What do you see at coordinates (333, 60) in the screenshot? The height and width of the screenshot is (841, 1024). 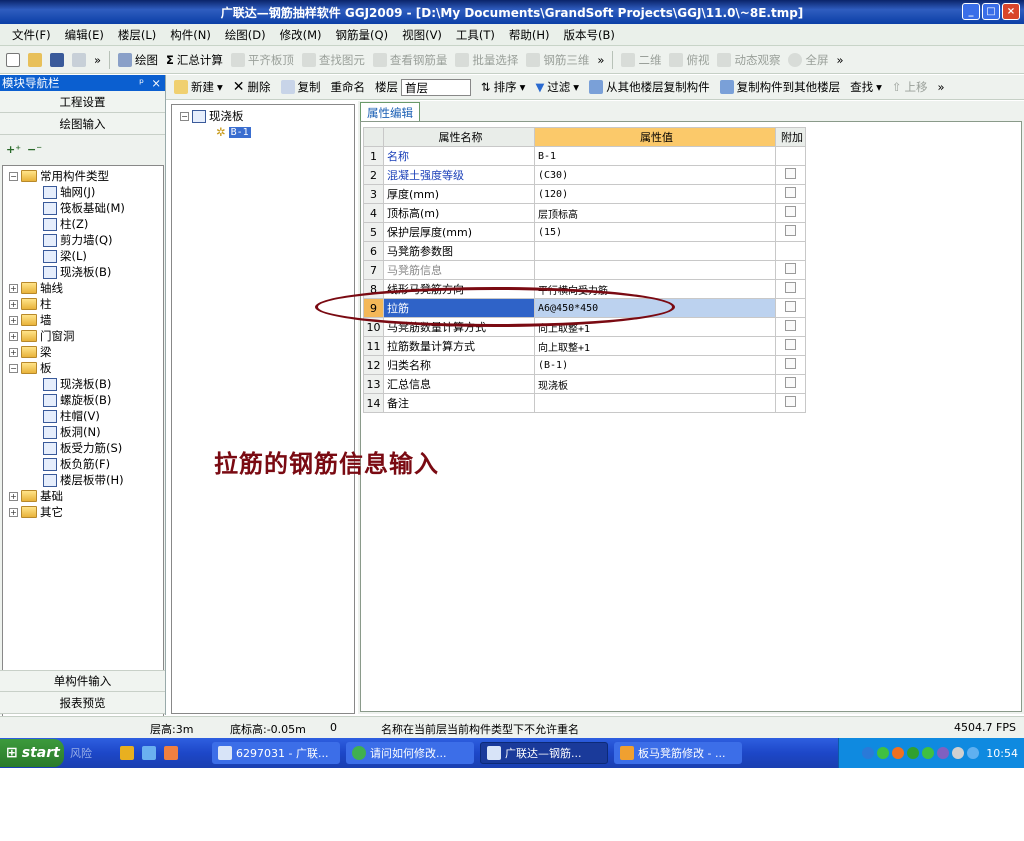 I see `find-element-button: 查找图元` at bounding box center [333, 60].